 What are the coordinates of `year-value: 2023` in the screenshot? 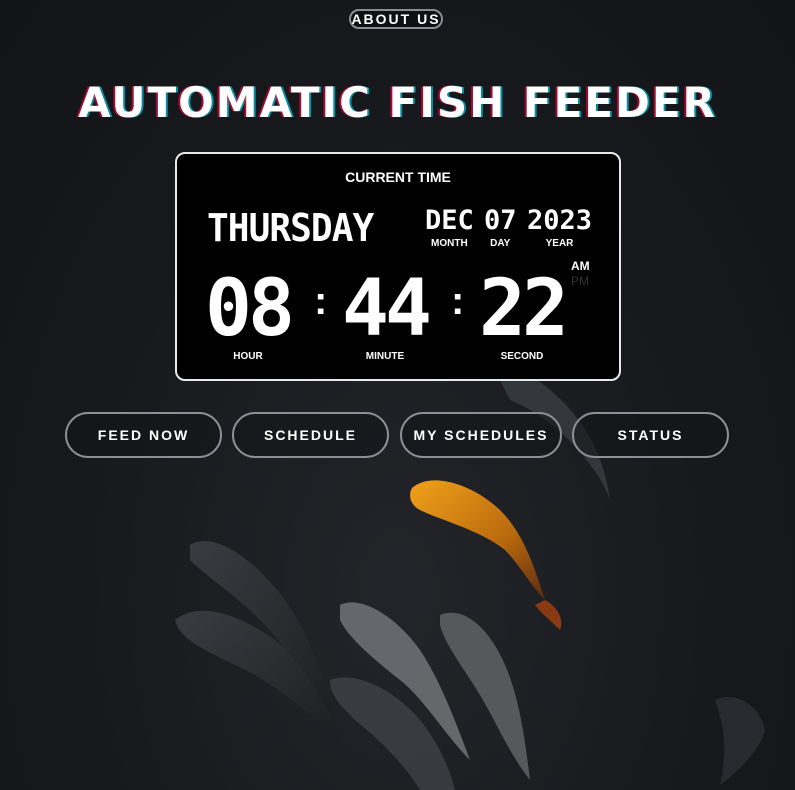 It's located at (560, 220).